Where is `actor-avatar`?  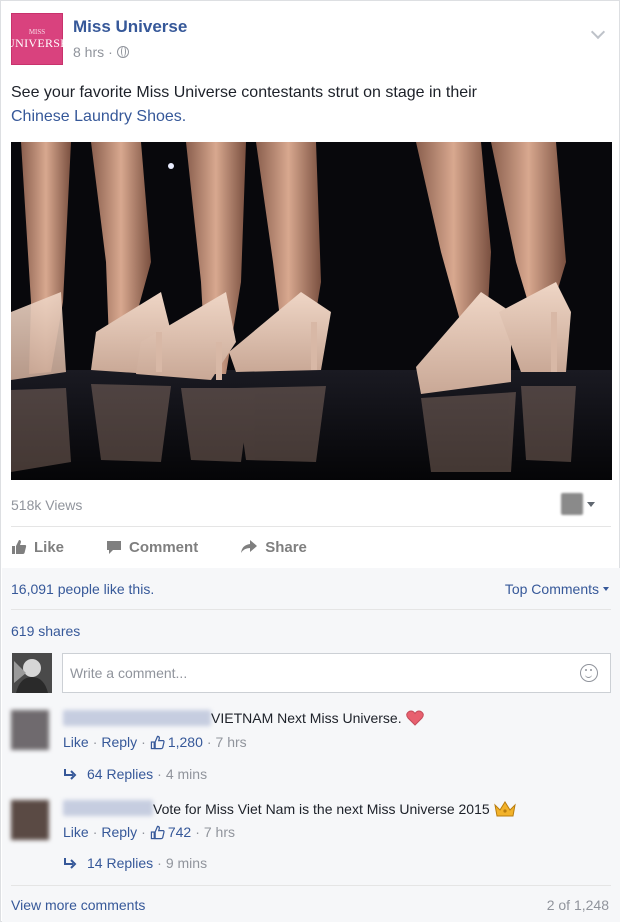 actor-avatar is located at coordinates (572, 504).